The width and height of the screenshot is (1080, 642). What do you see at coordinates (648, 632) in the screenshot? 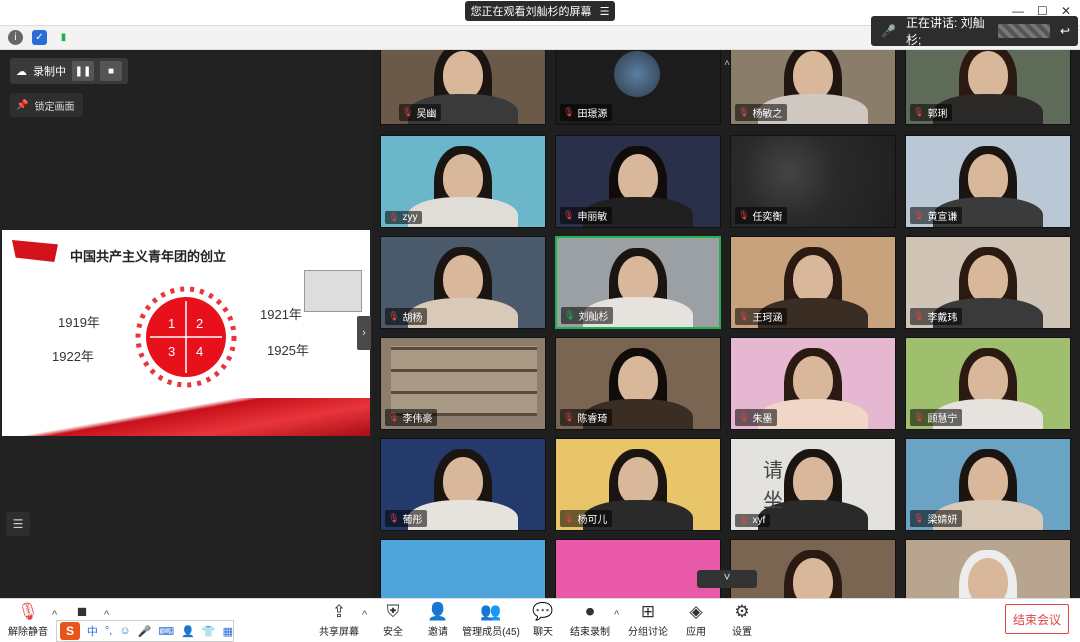
I see `breakout-label: 分组讨论` at bounding box center [648, 632].